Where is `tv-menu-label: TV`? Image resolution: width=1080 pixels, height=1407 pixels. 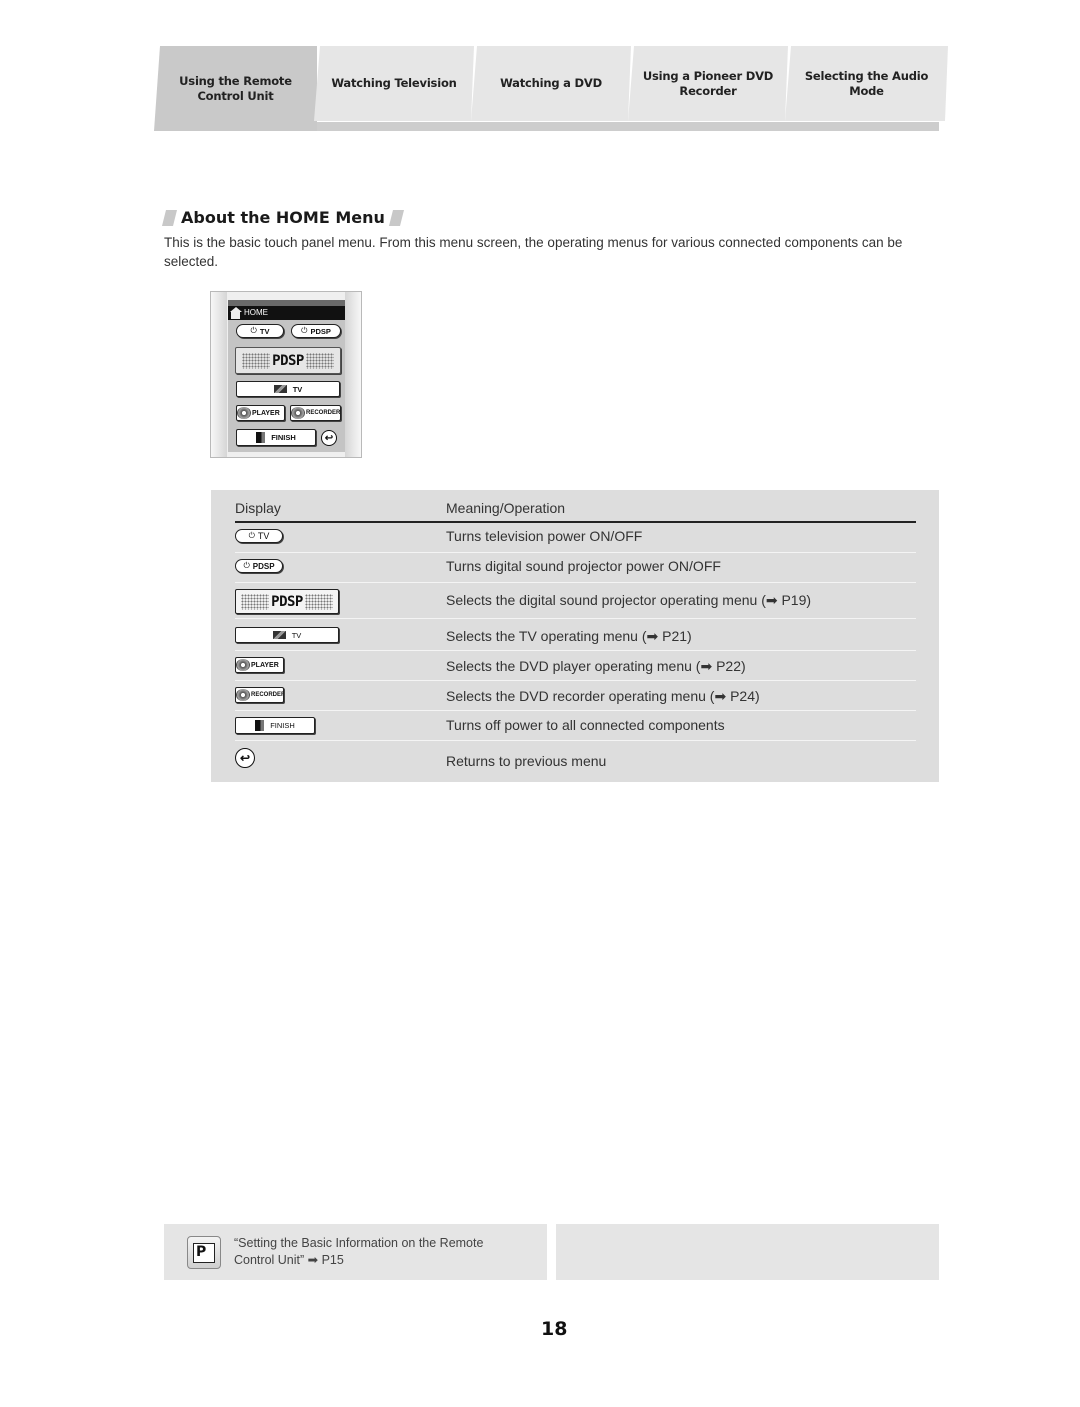 tv-menu-label: TV is located at coordinates (297, 389).